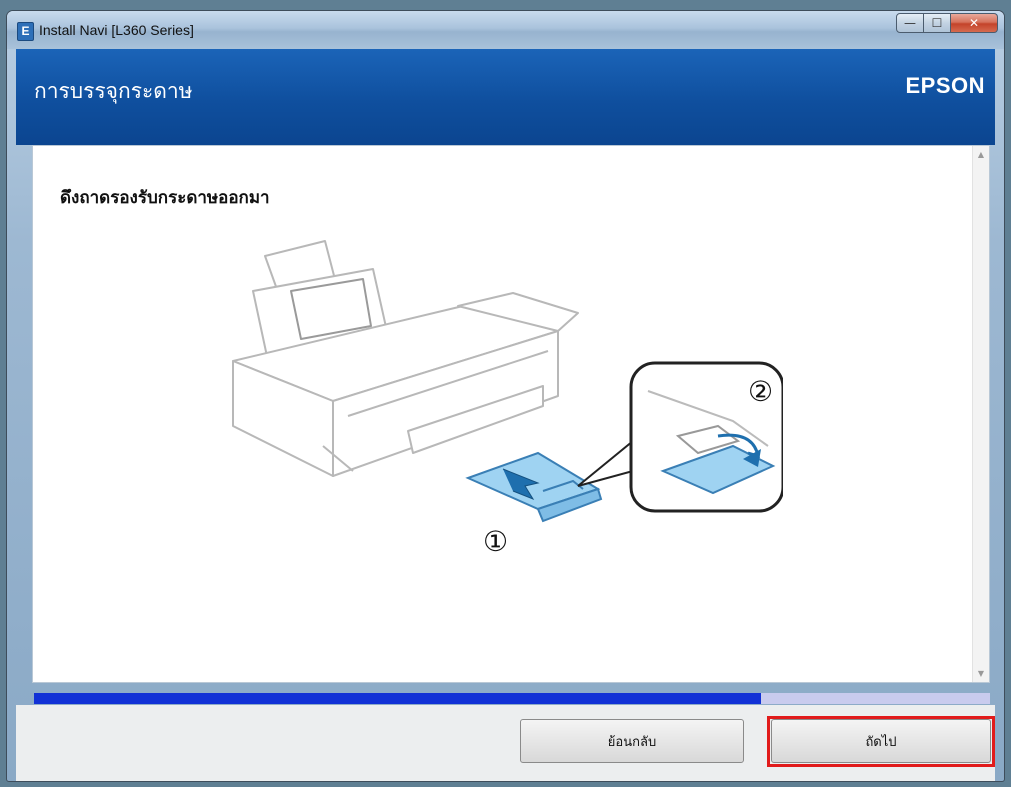  What do you see at coordinates (405, 358) in the screenshot?
I see `printer-drawing` at bounding box center [405, 358].